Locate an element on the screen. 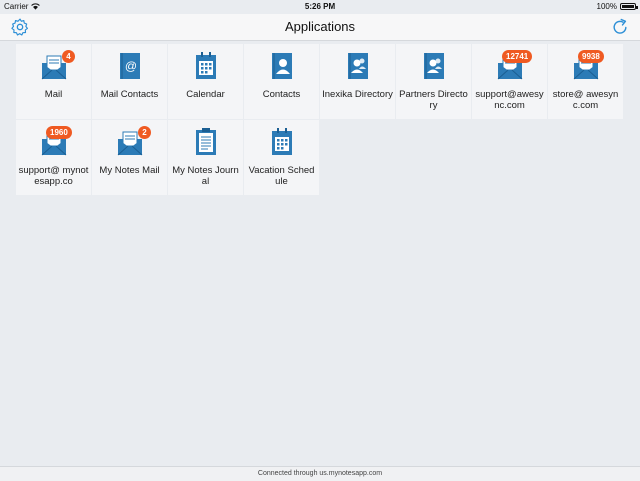 Image resolution: width=640 pixels, height=481 pixels. refresh-icon is located at coordinates (620, 27).